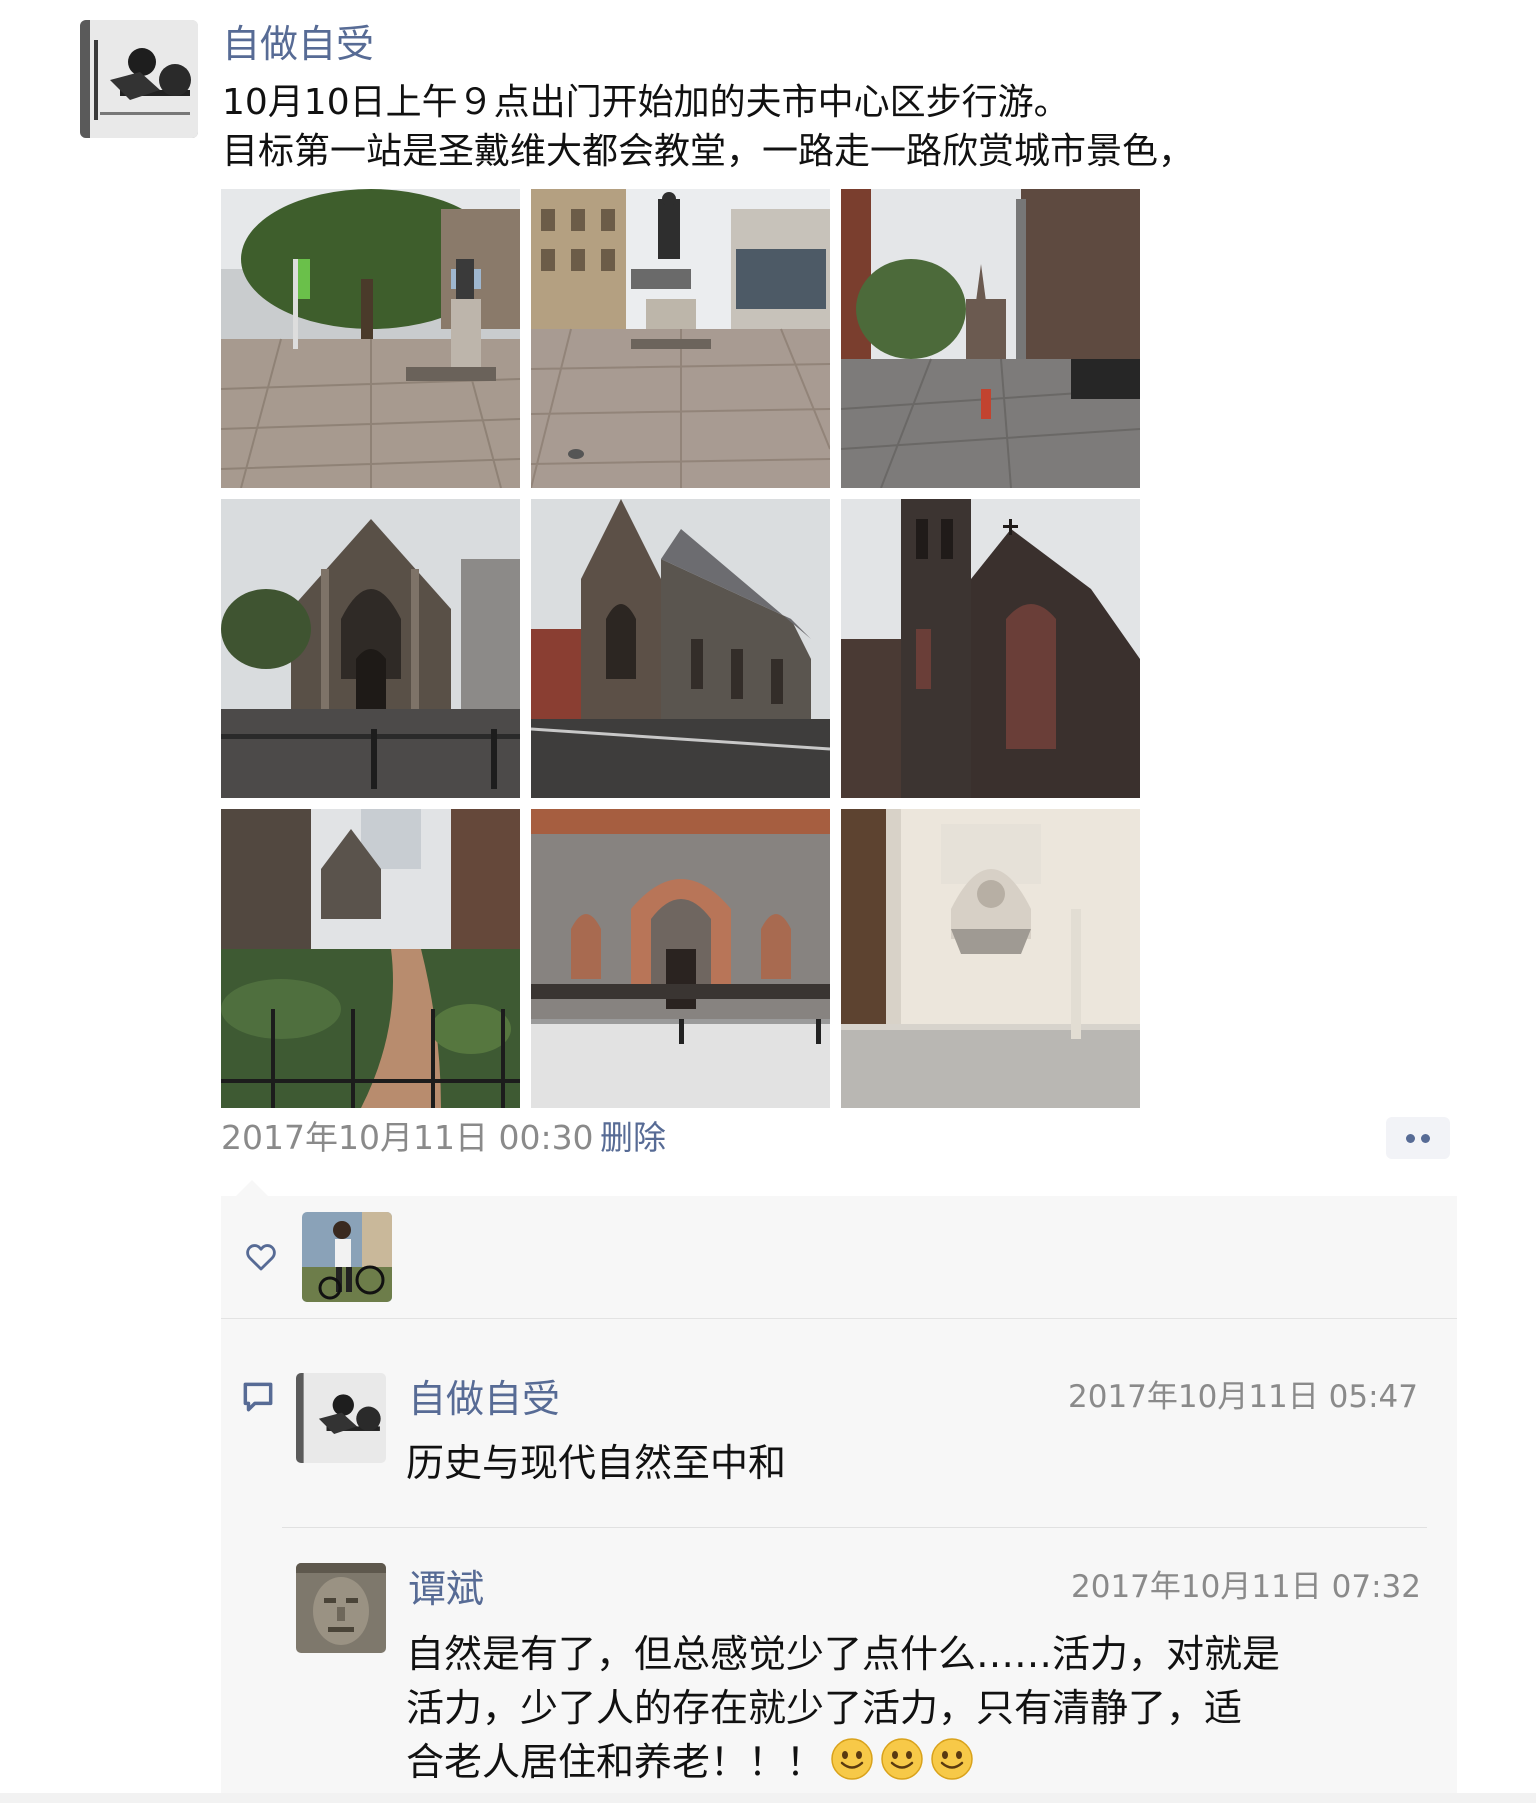  I want to click on post-text-line: 目标第一站是圣戴维大都会教堂，一路走一路欣赏城市景色，, so click(708, 151).